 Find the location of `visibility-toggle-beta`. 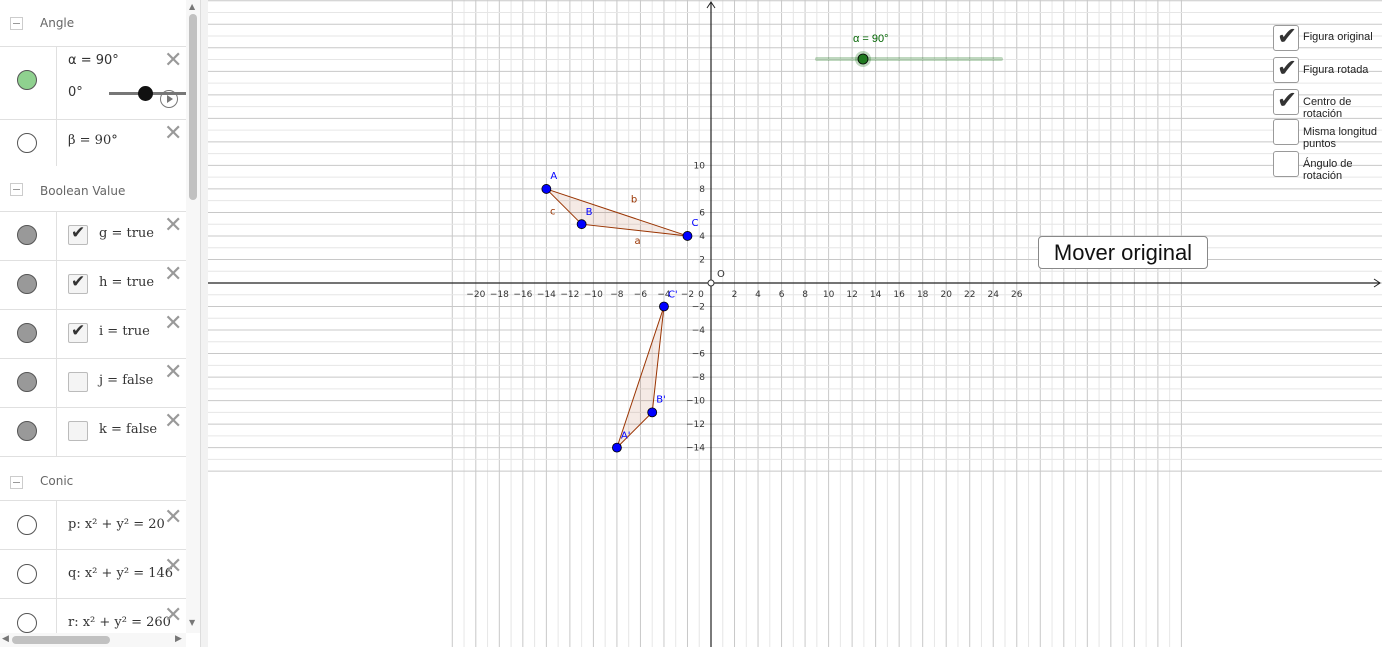

visibility-toggle-beta is located at coordinates (27, 143).